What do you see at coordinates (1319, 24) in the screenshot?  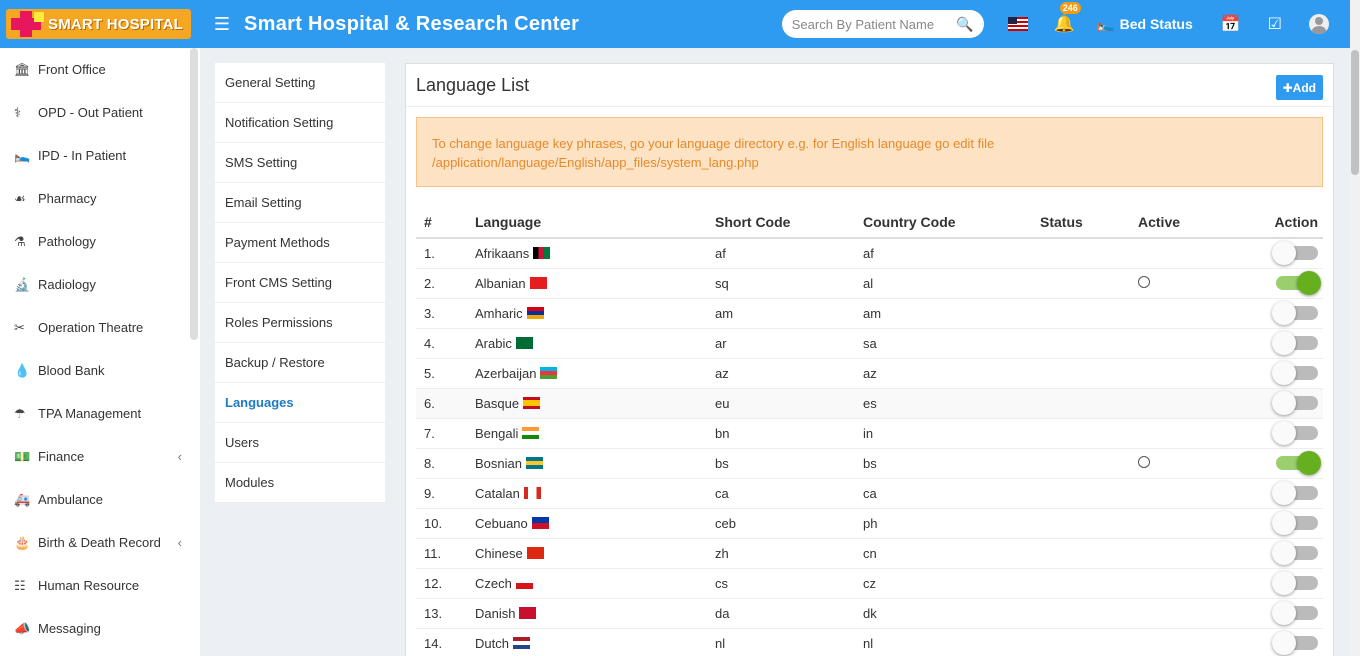 I see `user-avatar` at bounding box center [1319, 24].